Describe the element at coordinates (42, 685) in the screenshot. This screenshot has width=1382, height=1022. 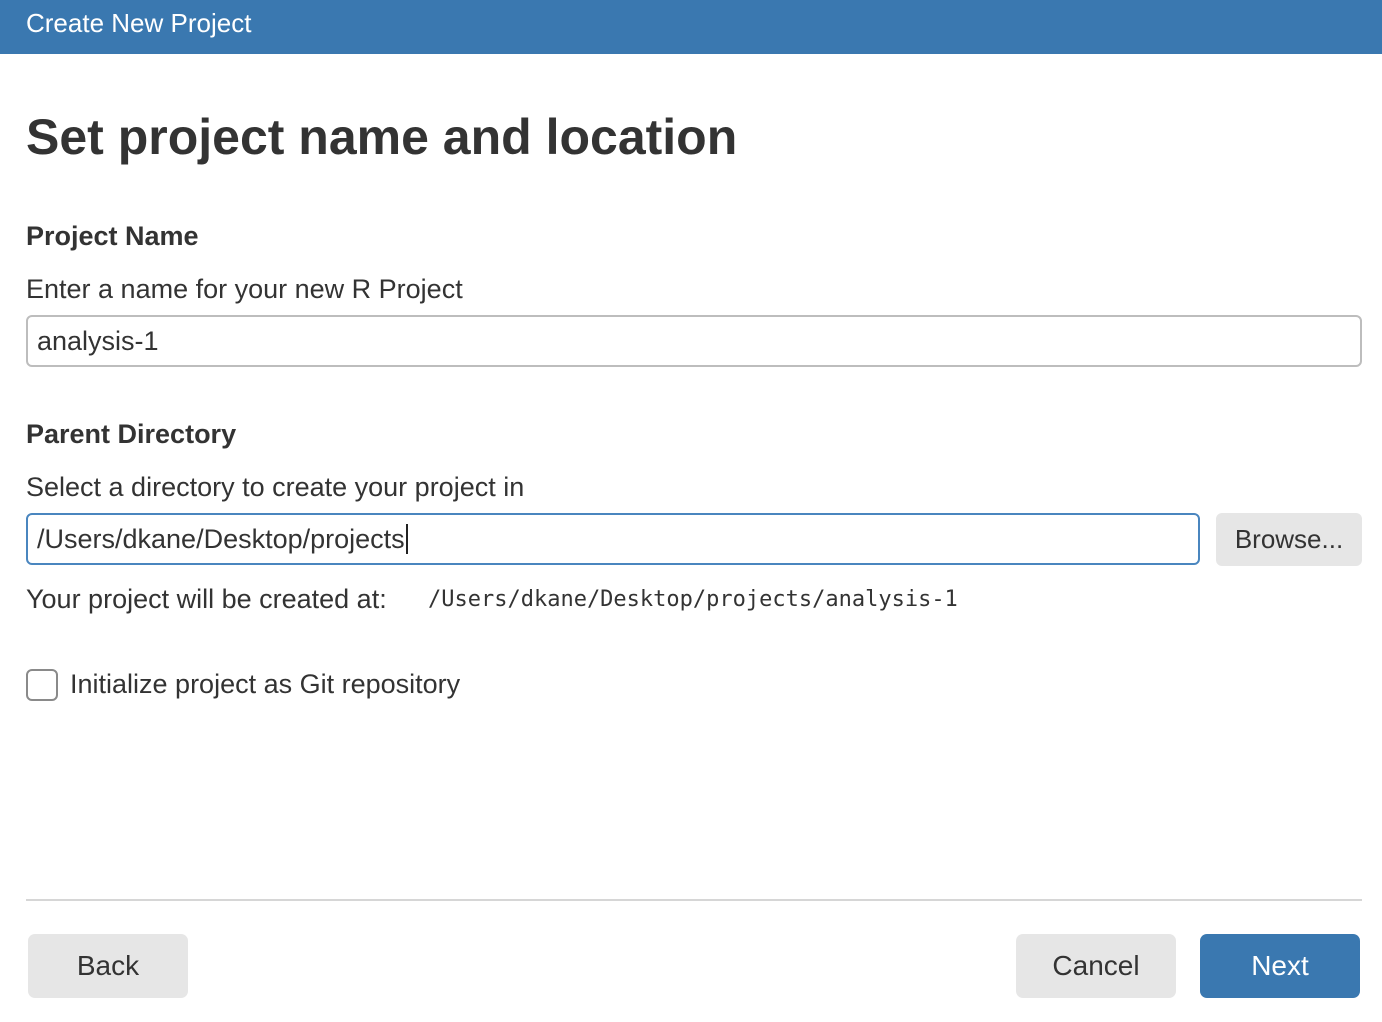
I see `git-checkbox` at that location.